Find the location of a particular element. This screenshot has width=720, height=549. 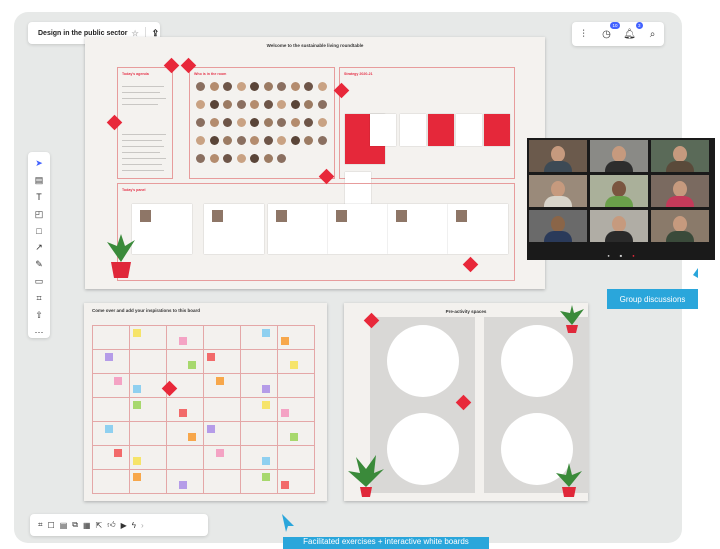

mic-icon: ● is located at coordinates (608, 255).